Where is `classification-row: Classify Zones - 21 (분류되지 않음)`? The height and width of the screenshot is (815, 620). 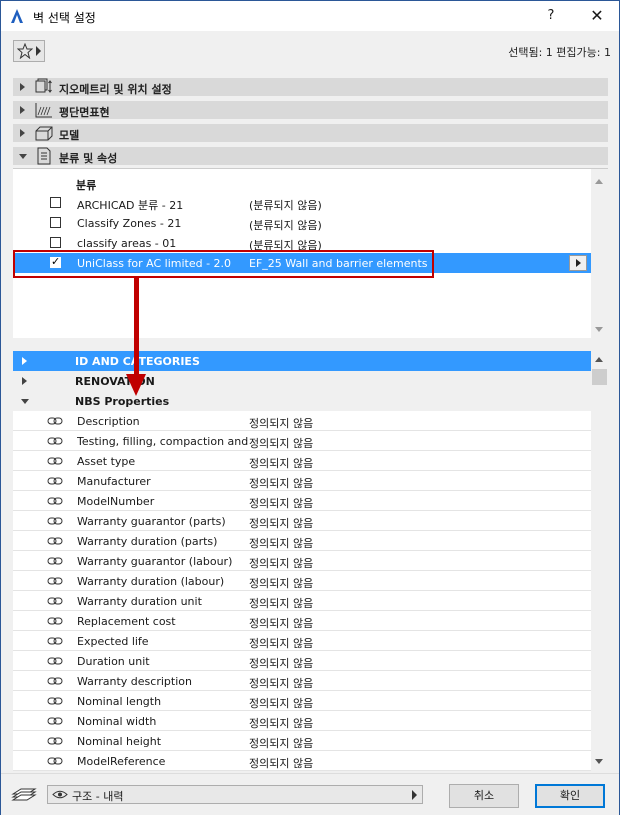 classification-row: Classify Zones - 21 (분류되지 않음) is located at coordinates (302, 223).